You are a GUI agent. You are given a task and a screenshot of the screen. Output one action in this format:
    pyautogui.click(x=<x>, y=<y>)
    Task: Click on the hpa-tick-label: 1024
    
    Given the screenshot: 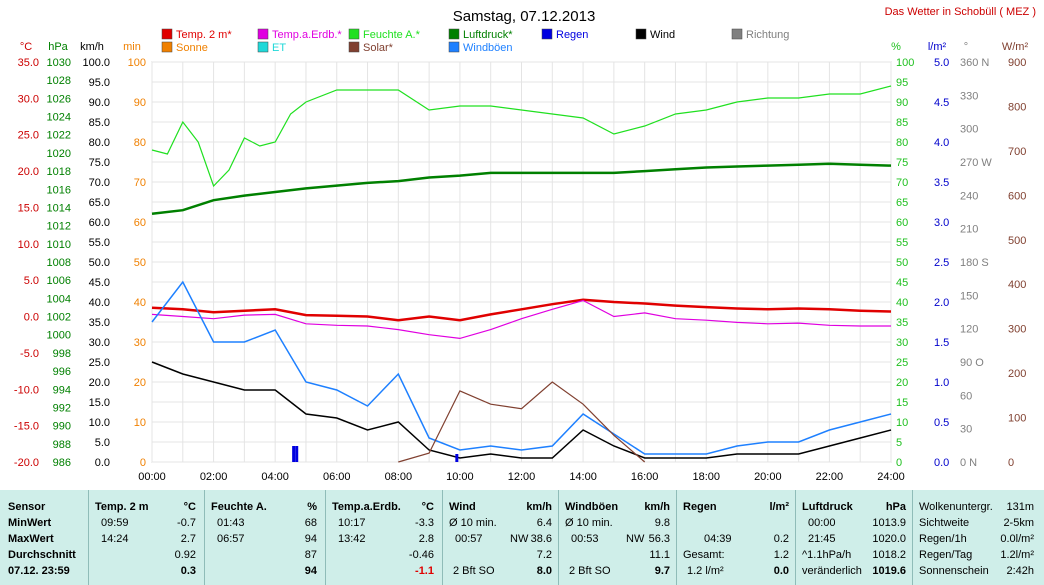 What is the action you would take?
    pyautogui.click(x=59, y=118)
    